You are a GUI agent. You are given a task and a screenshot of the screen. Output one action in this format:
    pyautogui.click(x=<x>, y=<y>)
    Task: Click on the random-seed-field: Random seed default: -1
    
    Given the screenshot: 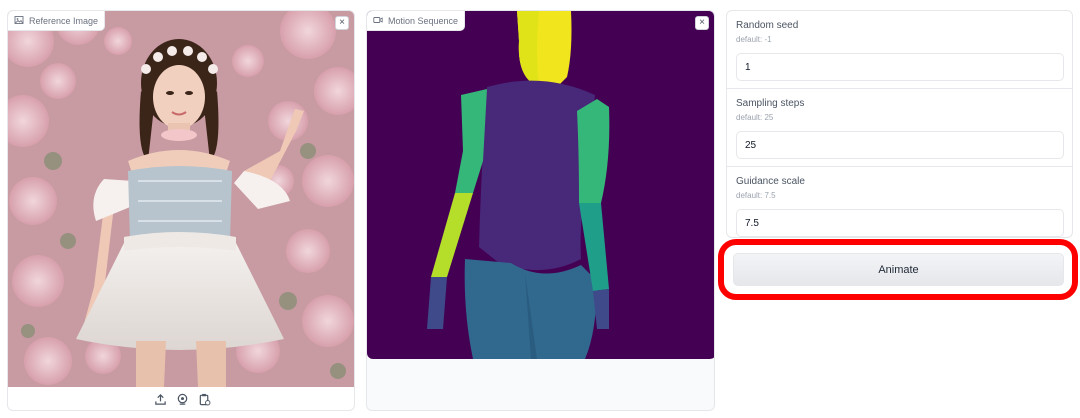 What is the action you would take?
    pyautogui.click(x=899, y=49)
    